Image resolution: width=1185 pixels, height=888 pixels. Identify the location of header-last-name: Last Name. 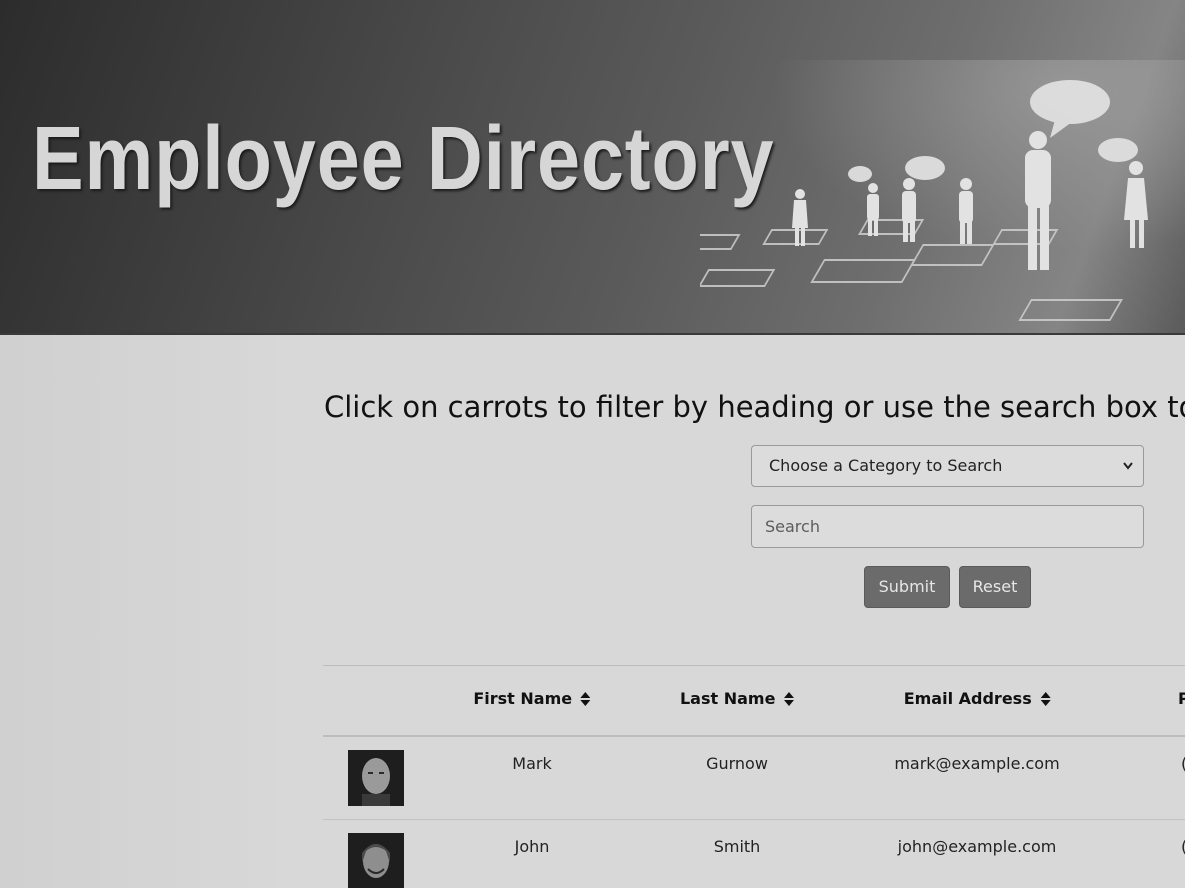
(737, 698).